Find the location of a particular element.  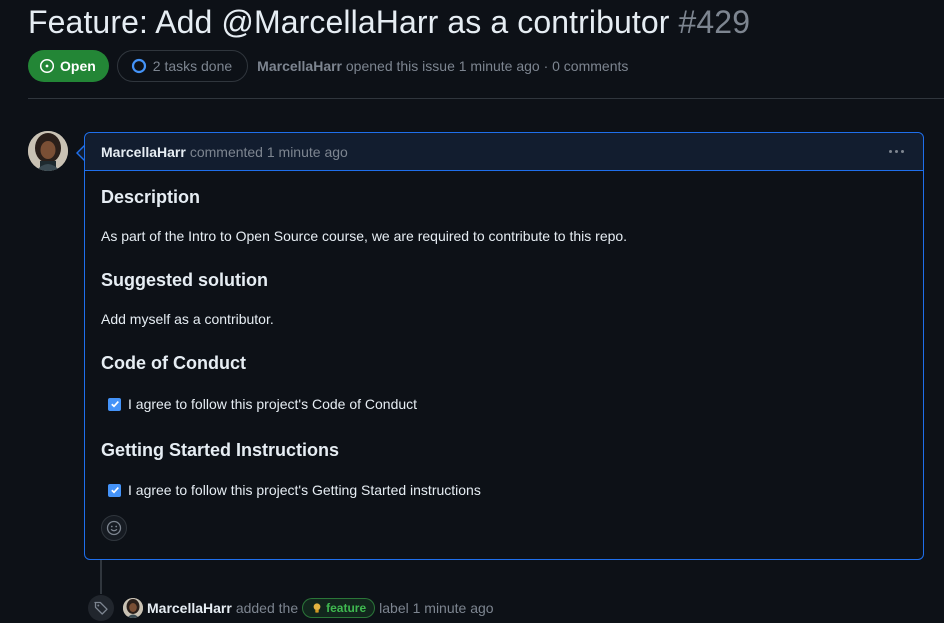

section-heading: Getting Started Instructions is located at coordinates (220, 450).